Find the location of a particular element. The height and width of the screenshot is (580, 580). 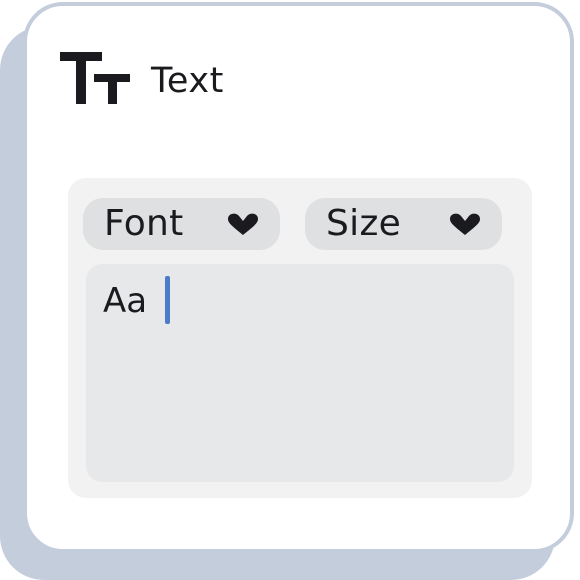

size-dropdown: Size is located at coordinates (403, 224).